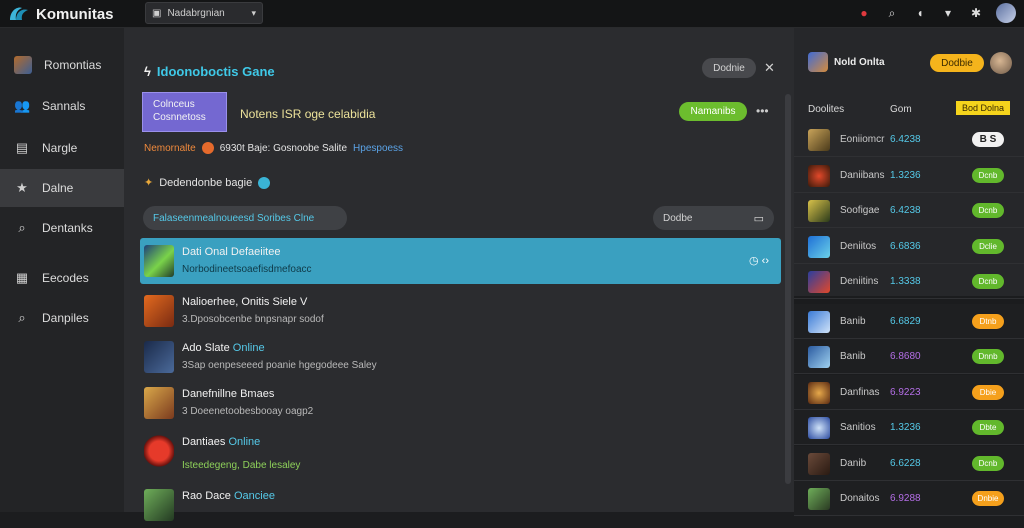 This screenshot has width=1024, height=528. I want to click on star-icon: ★, so click(22, 187).